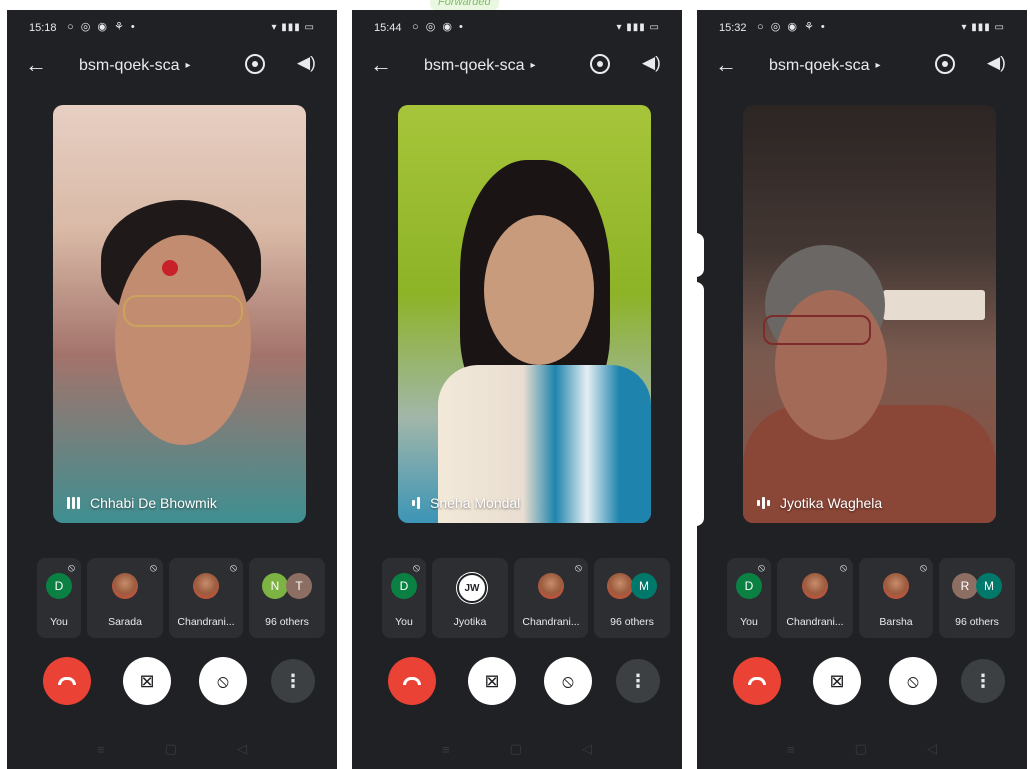 The image size is (1030, 769). Describe the element at coordinates (470, 622) in the screenshot. I see `participant-label: Jyotika` at that location.